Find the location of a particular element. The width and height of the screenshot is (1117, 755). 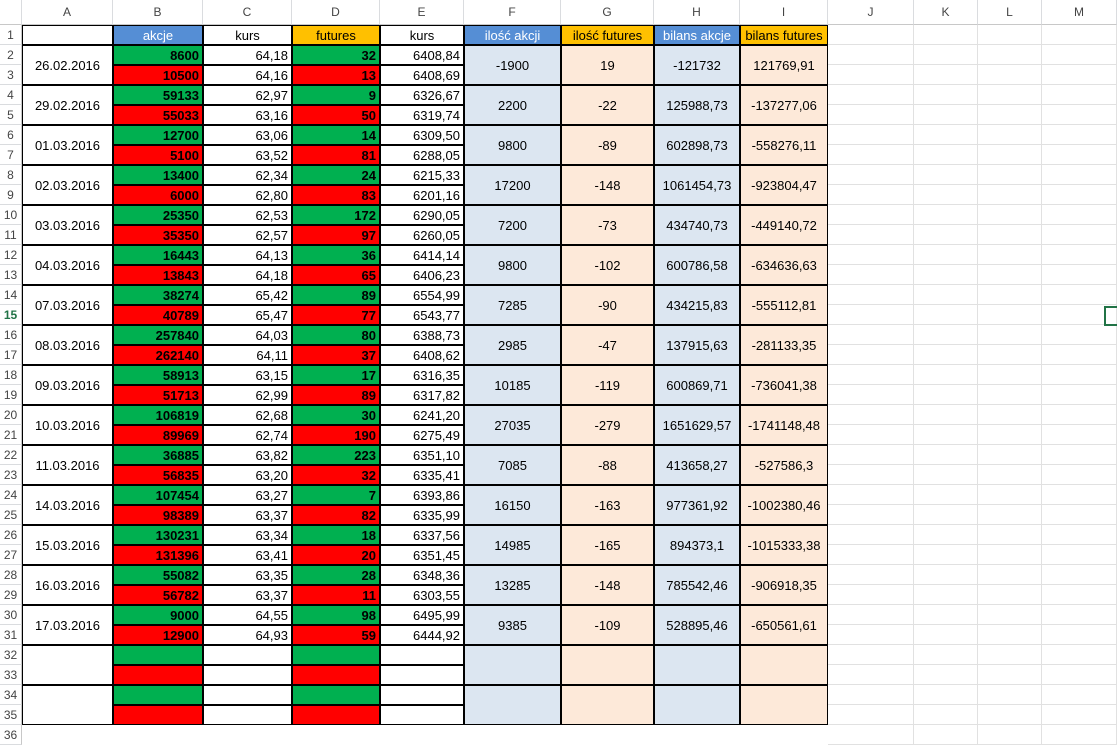

date-cell: 04.03.2016 is located at coordinates (67, 265).